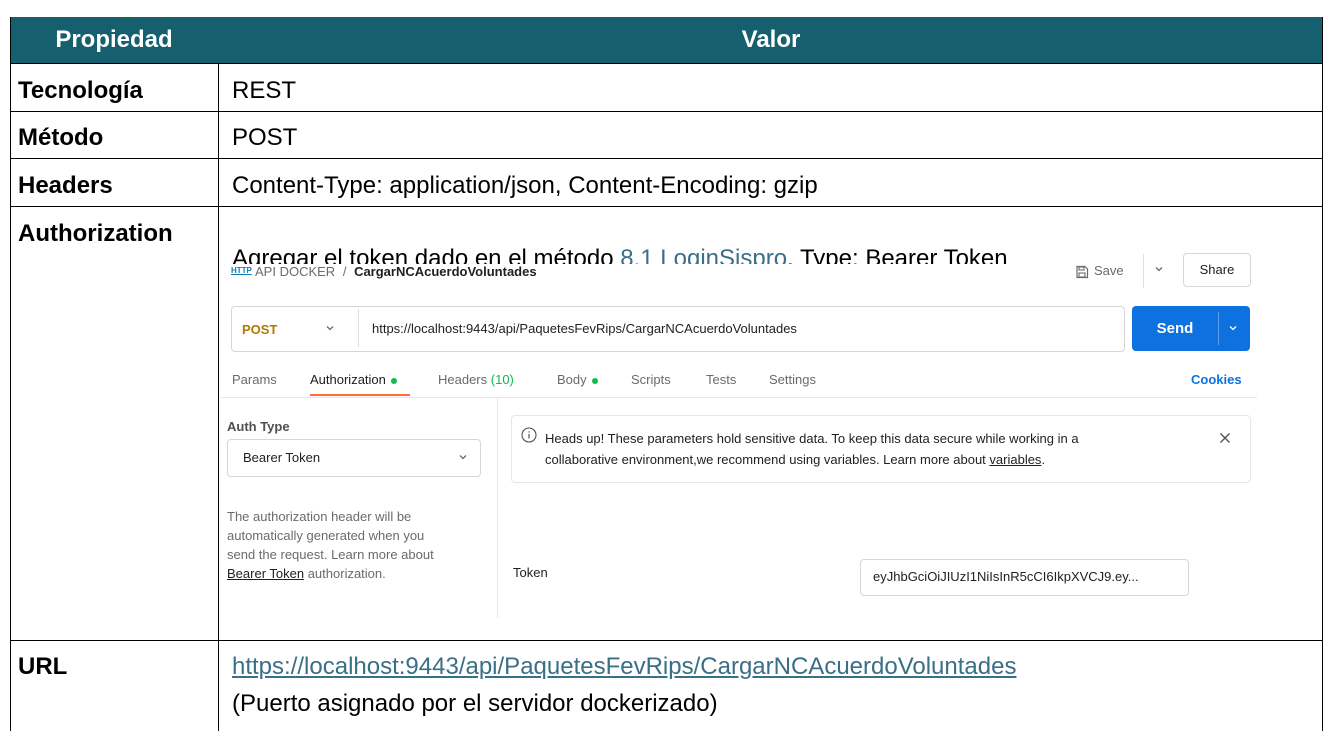 This screenshot has width=1329, height=731. What do you see at coordinates (497, 508) in the screenshot?
I see `panel-divider` at bounding box center [497, 508].